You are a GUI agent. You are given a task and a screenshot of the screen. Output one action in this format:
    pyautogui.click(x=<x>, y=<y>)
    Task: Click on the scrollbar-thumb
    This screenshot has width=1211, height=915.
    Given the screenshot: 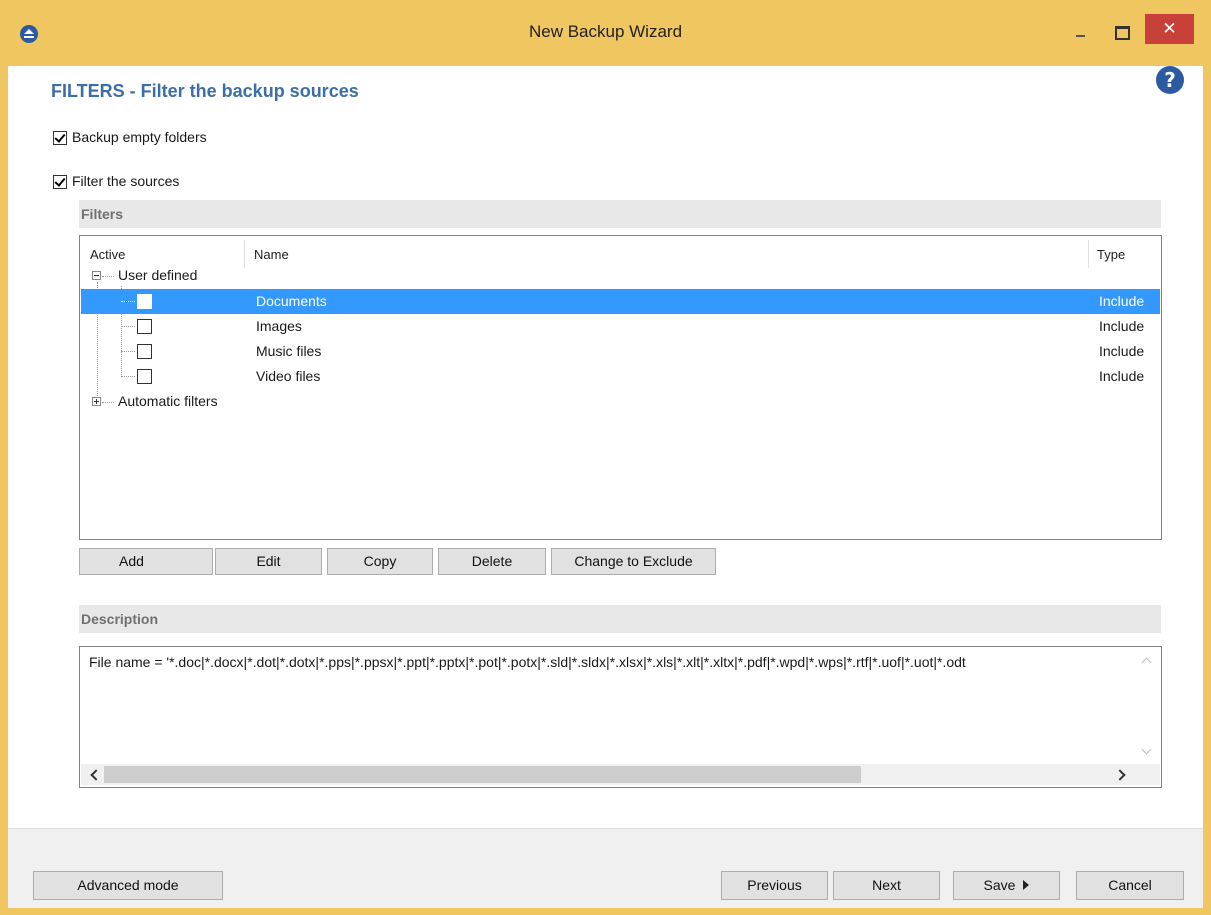 What is the action you would take?
    pyautogui.click(x=482, y=774)
    